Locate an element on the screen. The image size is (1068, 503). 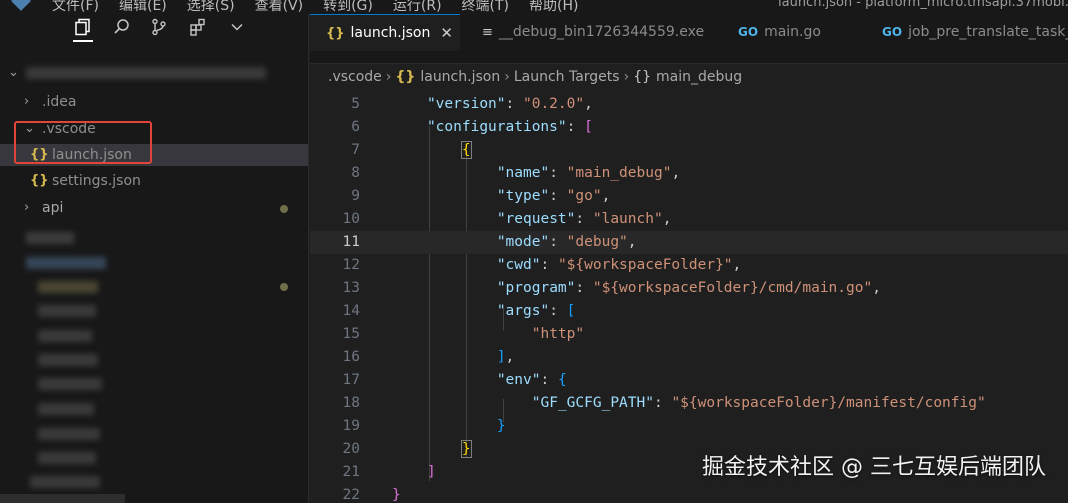
line-number: 12 is located at coordinates (351, 265).